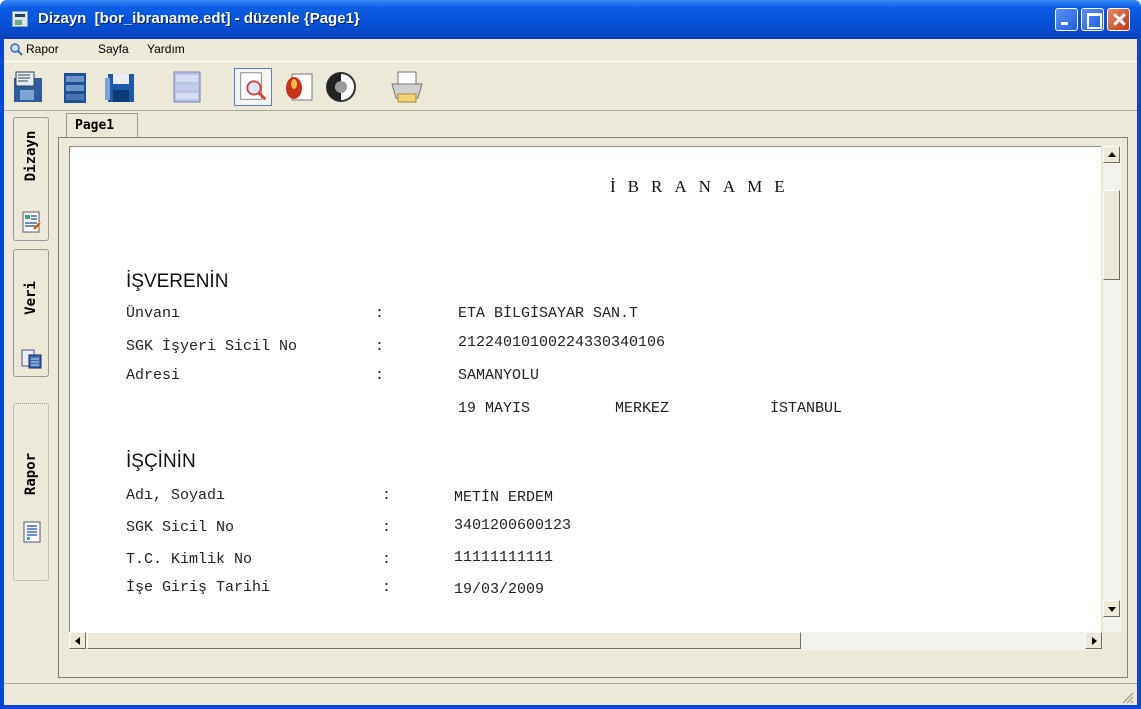 The height and width of the screenshot is (709, 1141). What do you see at coordinates (380, 346) in the screenshot?
I see `employer-sgk-colon: :` at bounding box center [380, 346].